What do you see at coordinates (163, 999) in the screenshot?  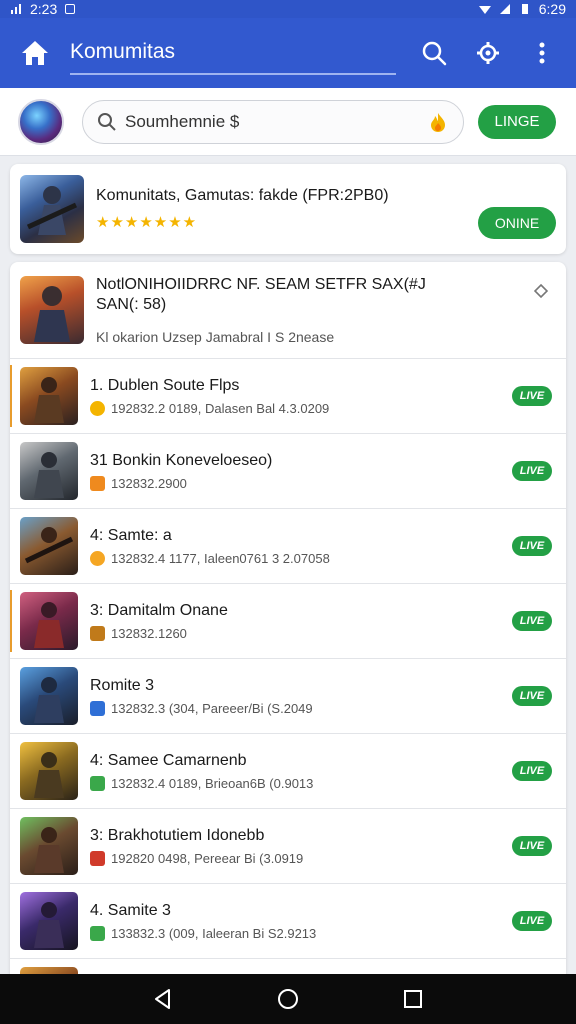 I see `back-icon` at bounding box center [163, 999].